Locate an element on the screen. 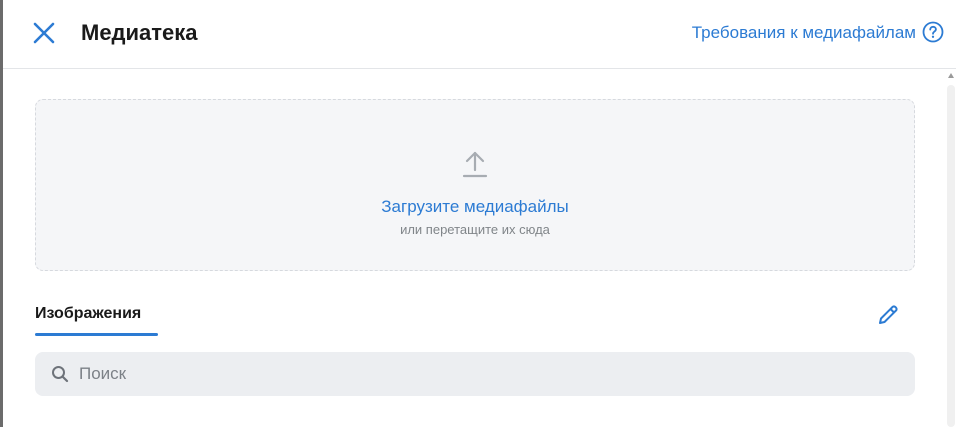 This screenshot has height=427, width=956. close-button is located at coordinates (44, 33).